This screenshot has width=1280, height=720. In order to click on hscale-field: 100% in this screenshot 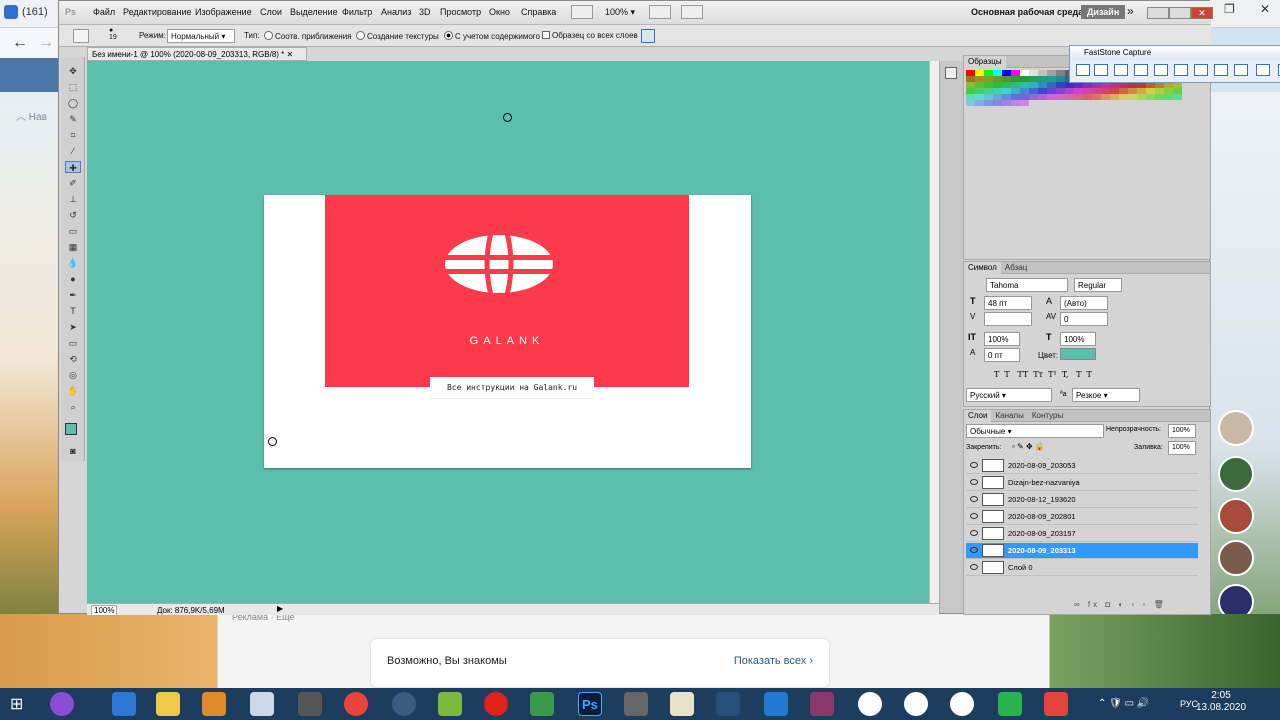, I will do `click(1078, 339)`.